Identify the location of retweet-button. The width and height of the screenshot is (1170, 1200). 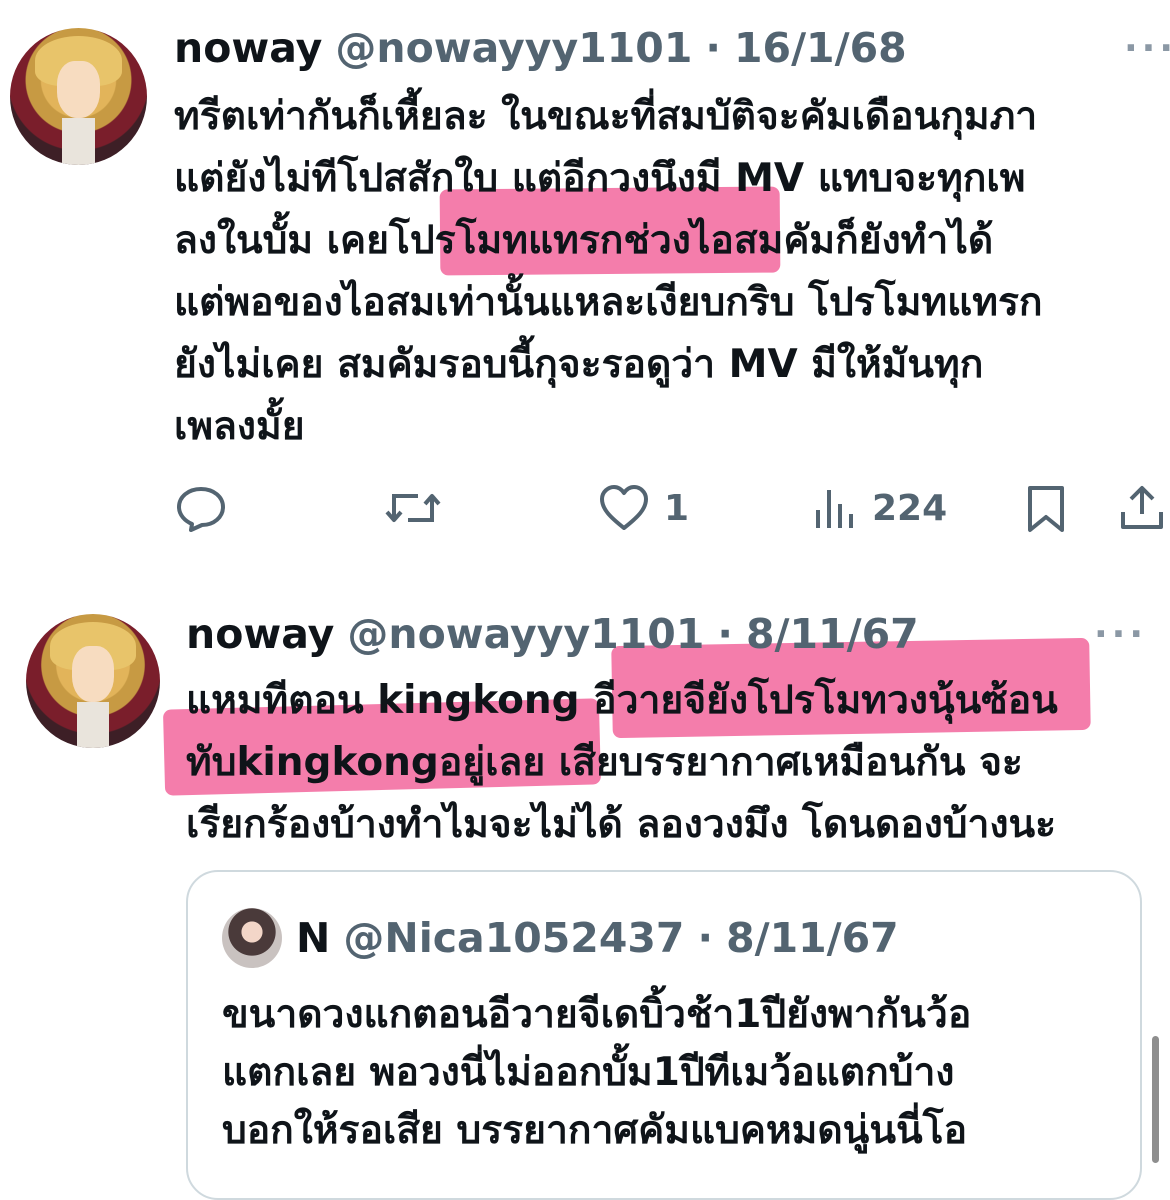
(413, 508).